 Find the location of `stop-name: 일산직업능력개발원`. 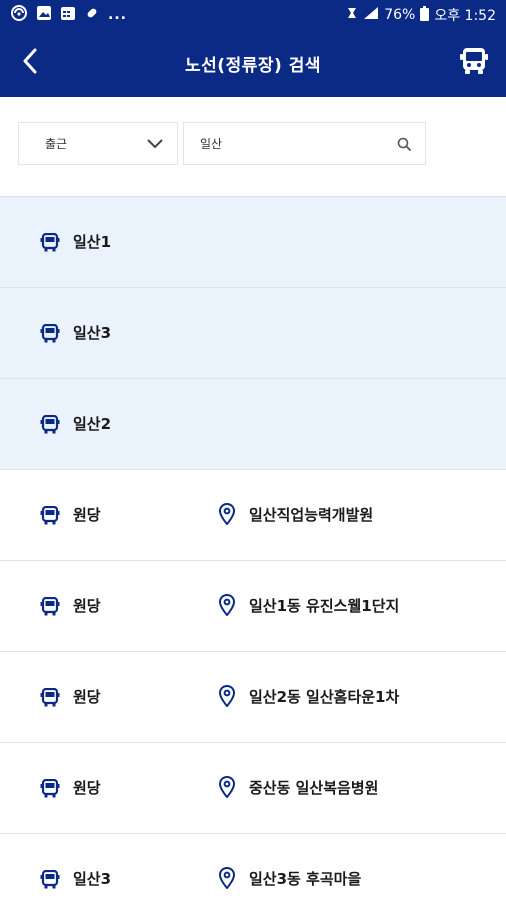

stop-name: 일산직업능력개발원 is located at coordinates (311, 515).